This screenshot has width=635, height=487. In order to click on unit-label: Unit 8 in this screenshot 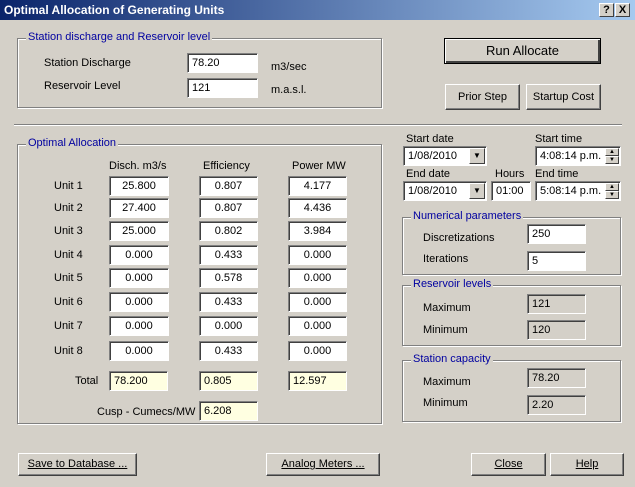, I will do `click(68, 351)`.